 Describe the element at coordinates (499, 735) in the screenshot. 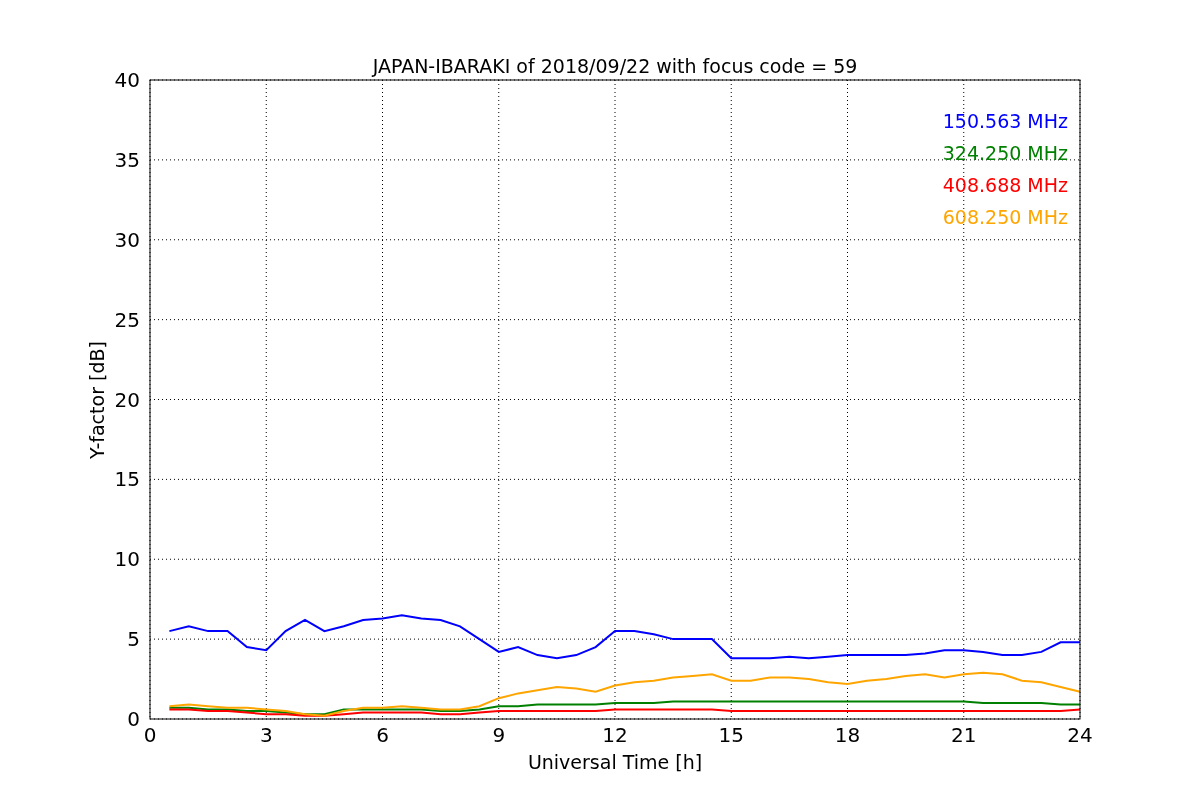

I see `x-tick-label: 9` at that location.